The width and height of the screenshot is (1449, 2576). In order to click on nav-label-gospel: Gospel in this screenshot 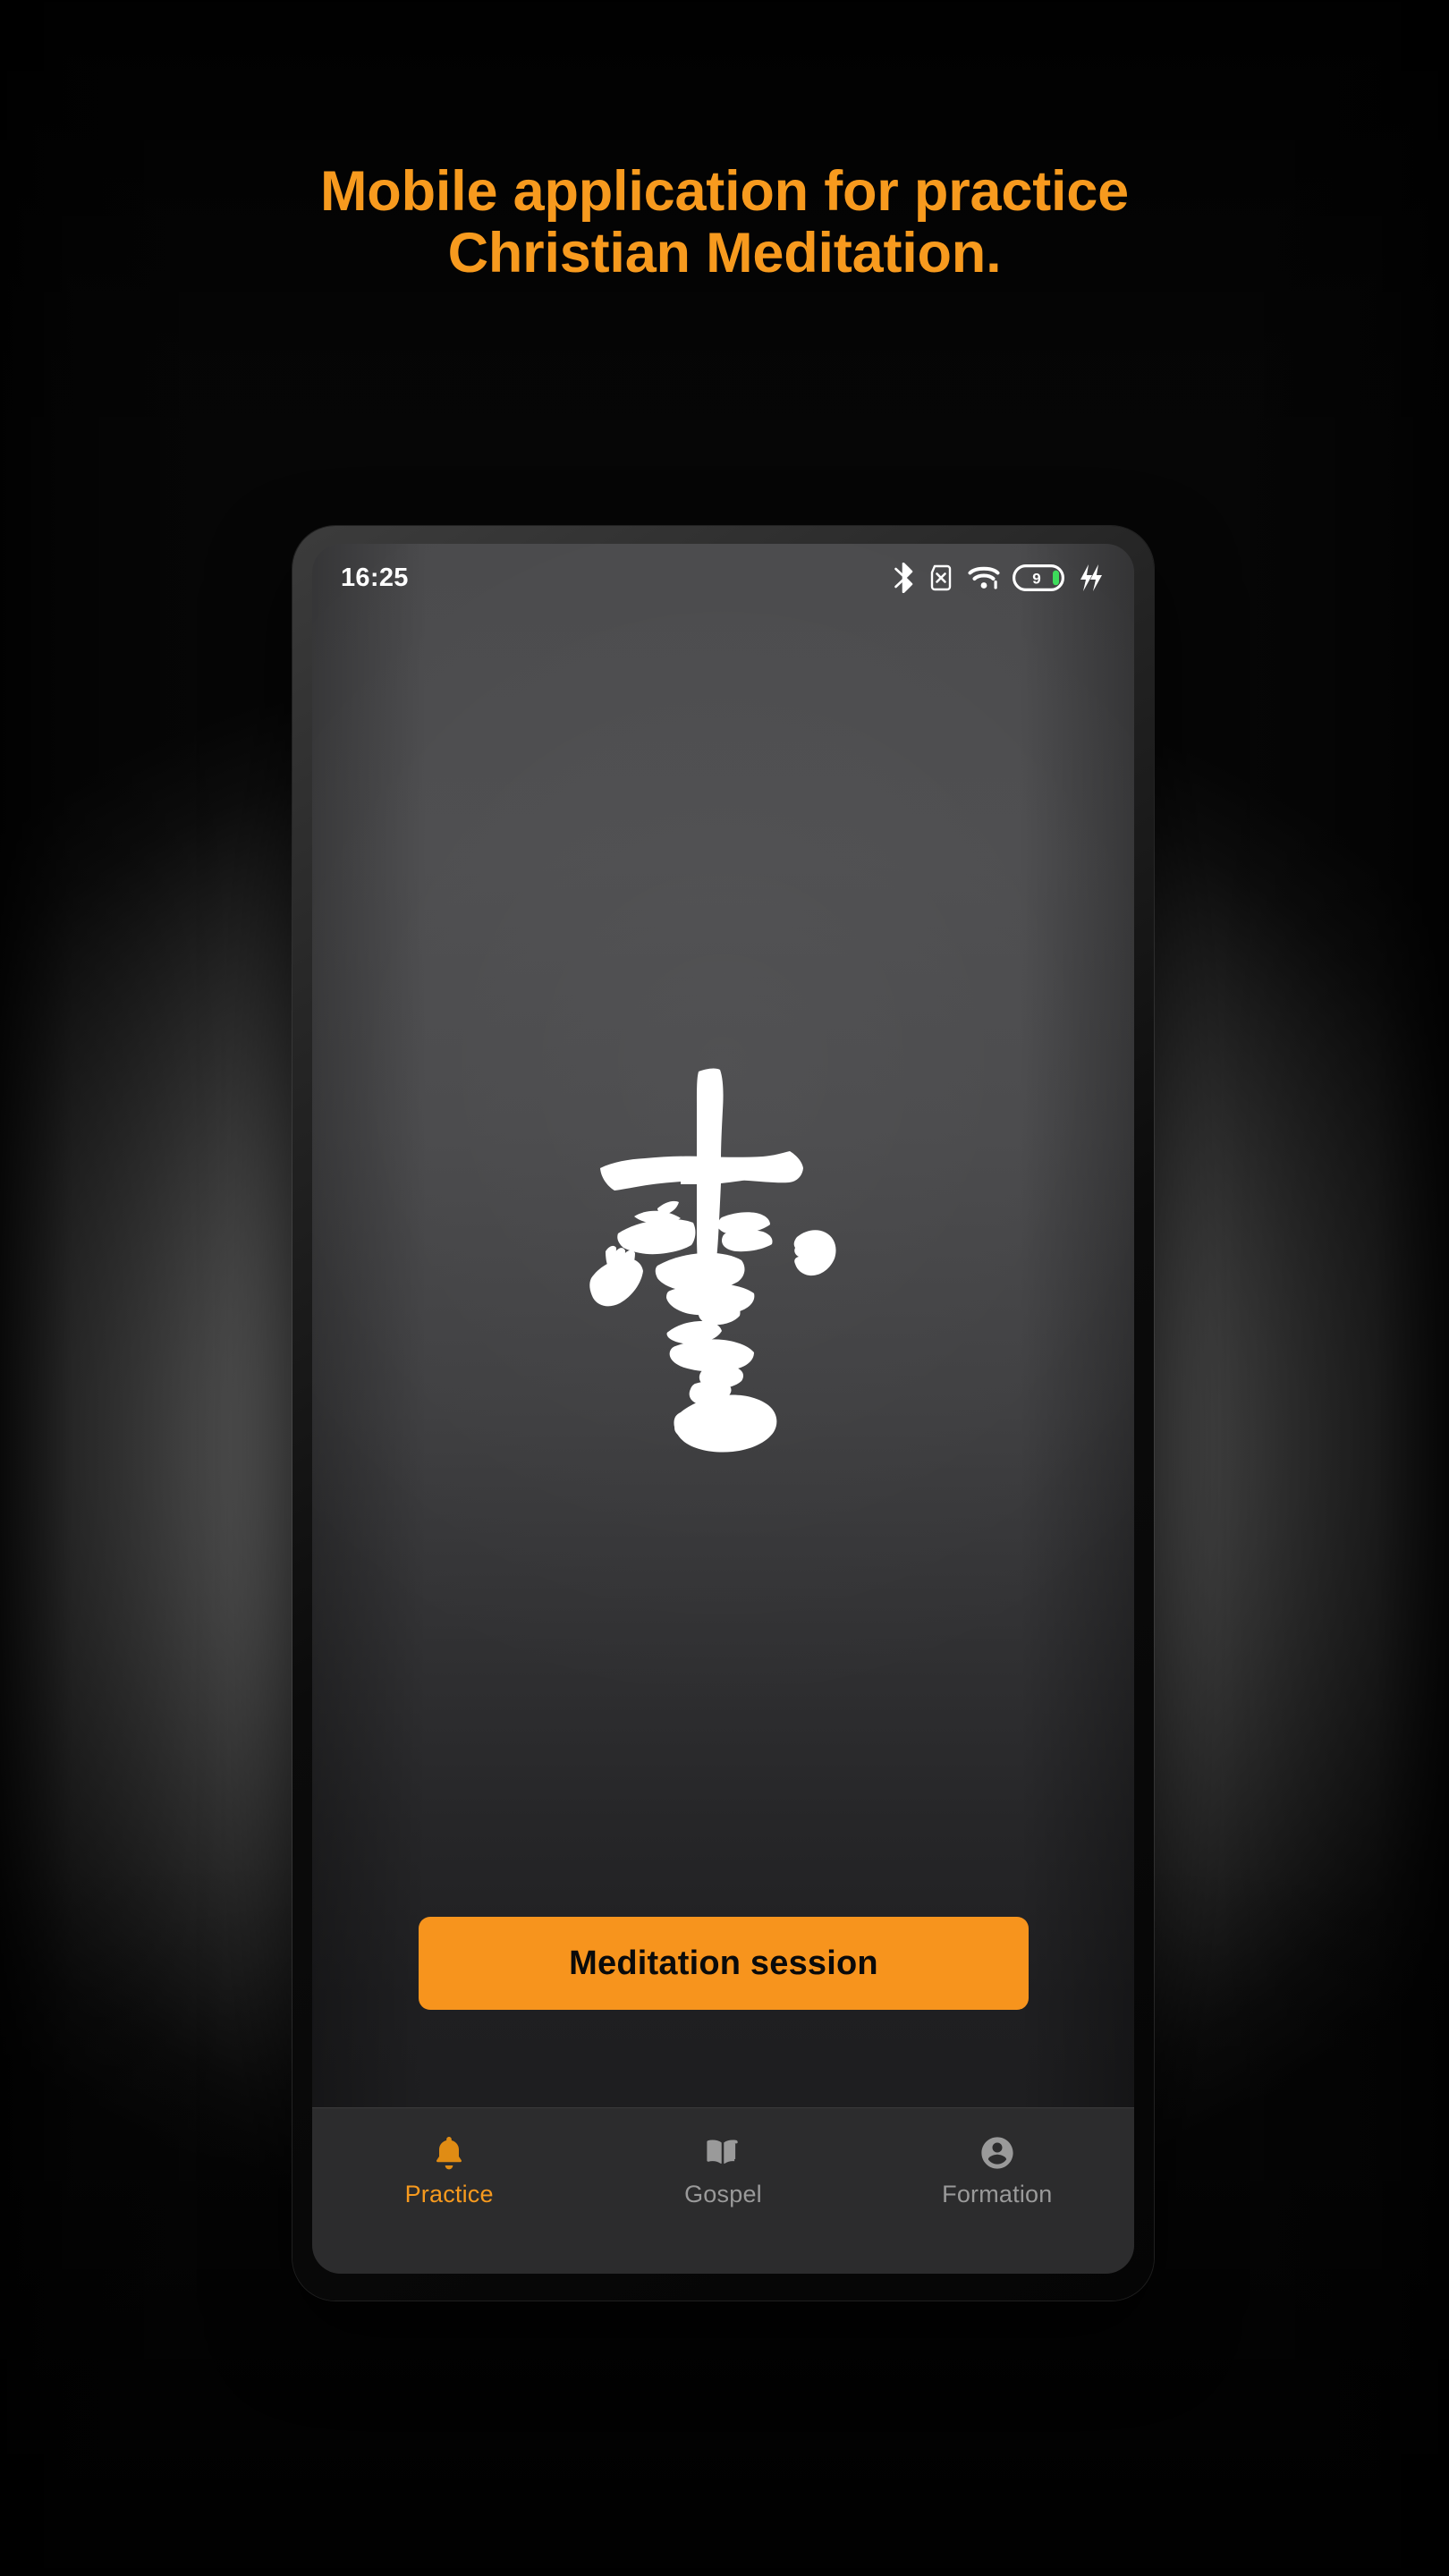, I will do `click(723, 2194)`.